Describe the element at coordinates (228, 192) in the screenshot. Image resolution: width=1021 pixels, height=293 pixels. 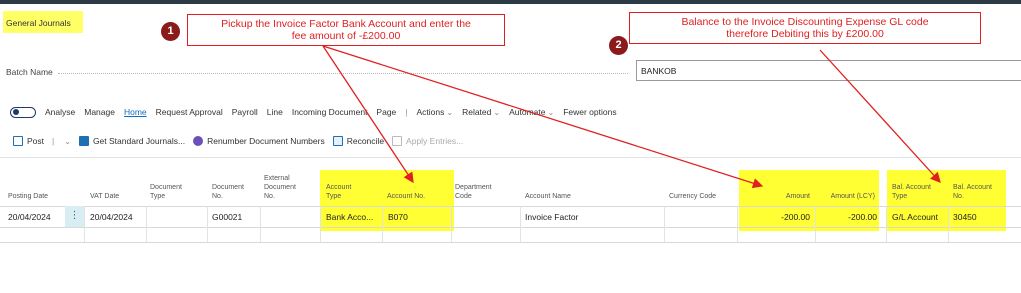
I see `col-document-no: Document No.` at that location.